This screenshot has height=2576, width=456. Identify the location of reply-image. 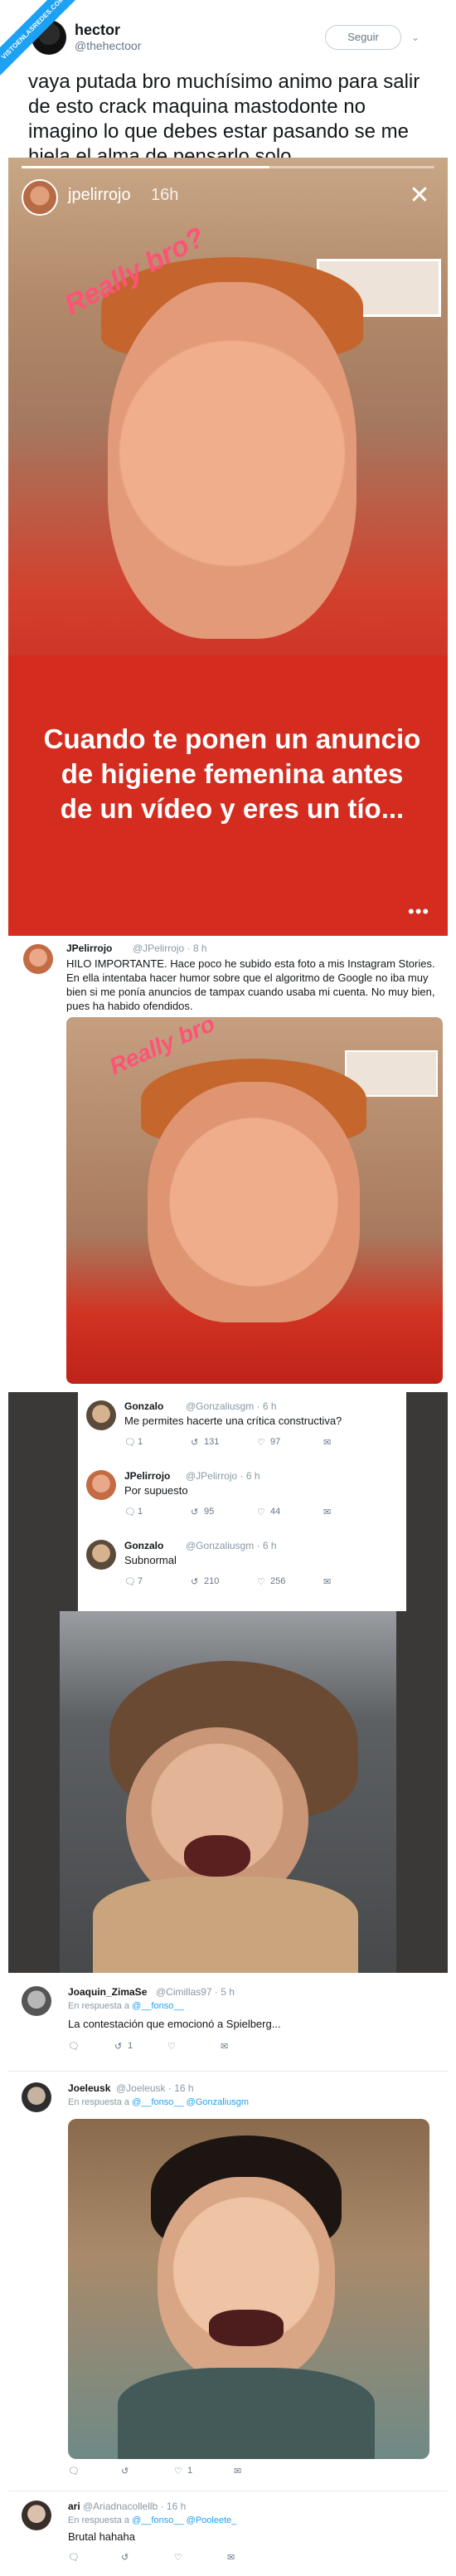
(248, 2289).